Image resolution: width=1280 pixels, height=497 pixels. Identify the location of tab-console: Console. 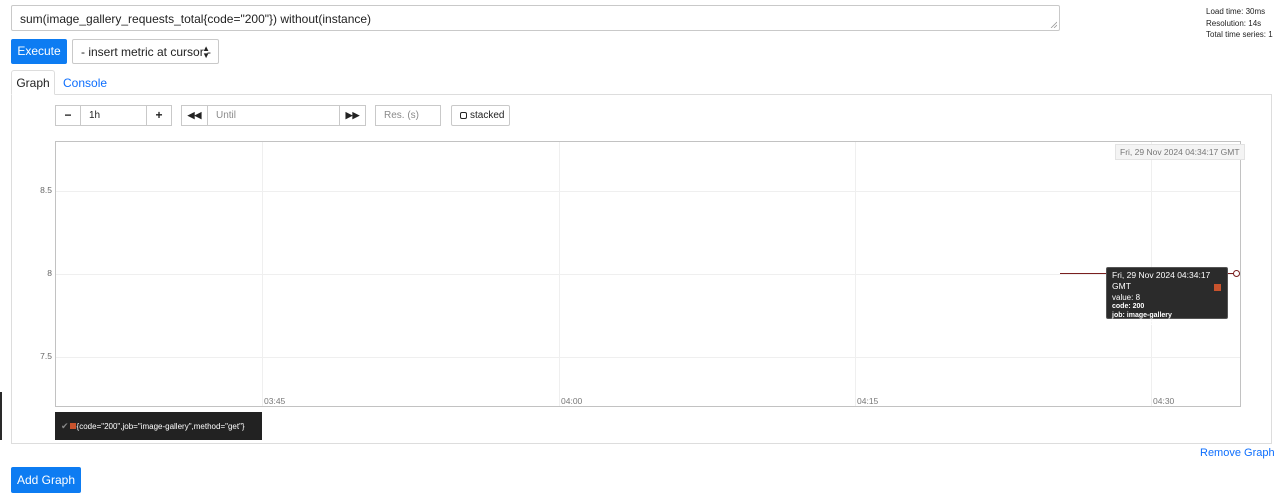
(85, 83).